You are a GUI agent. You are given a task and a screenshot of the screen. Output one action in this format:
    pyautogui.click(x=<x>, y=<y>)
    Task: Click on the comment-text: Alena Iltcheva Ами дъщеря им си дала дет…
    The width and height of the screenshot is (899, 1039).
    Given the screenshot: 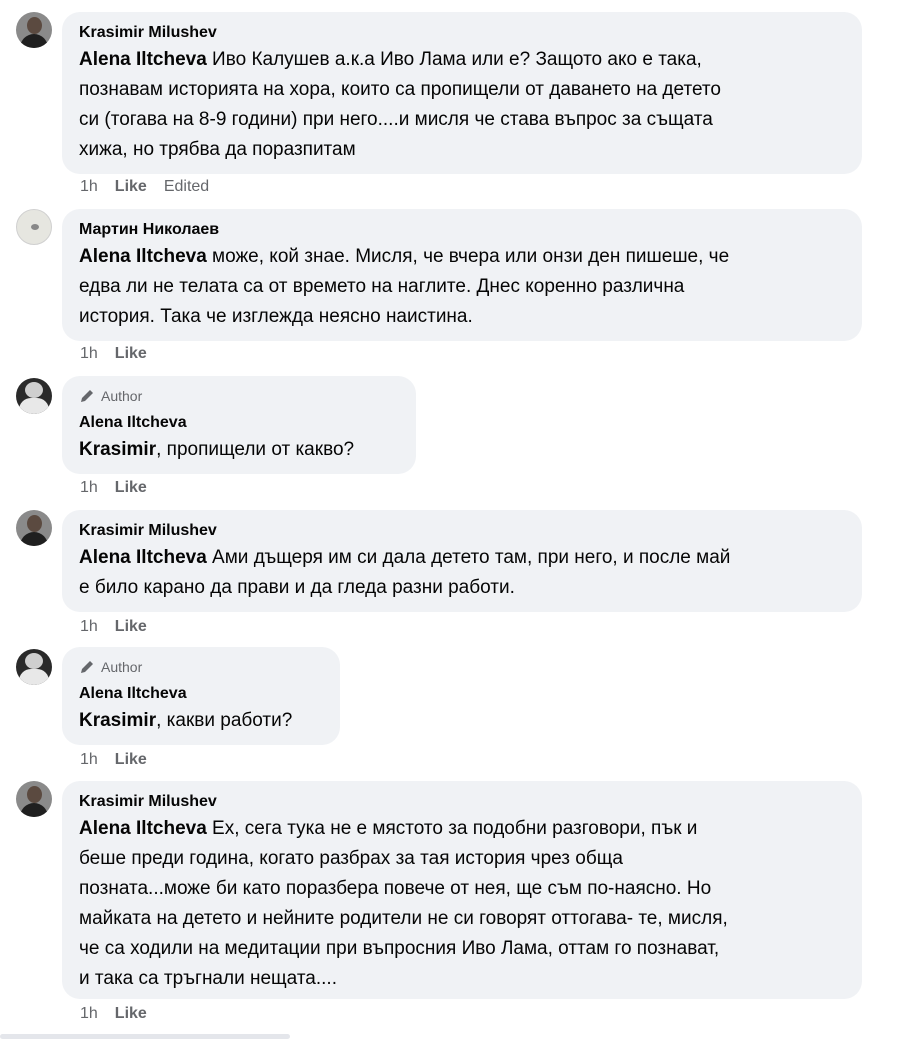 What is the action you would take?
    pyautogui.click(x=405, y=572)
    